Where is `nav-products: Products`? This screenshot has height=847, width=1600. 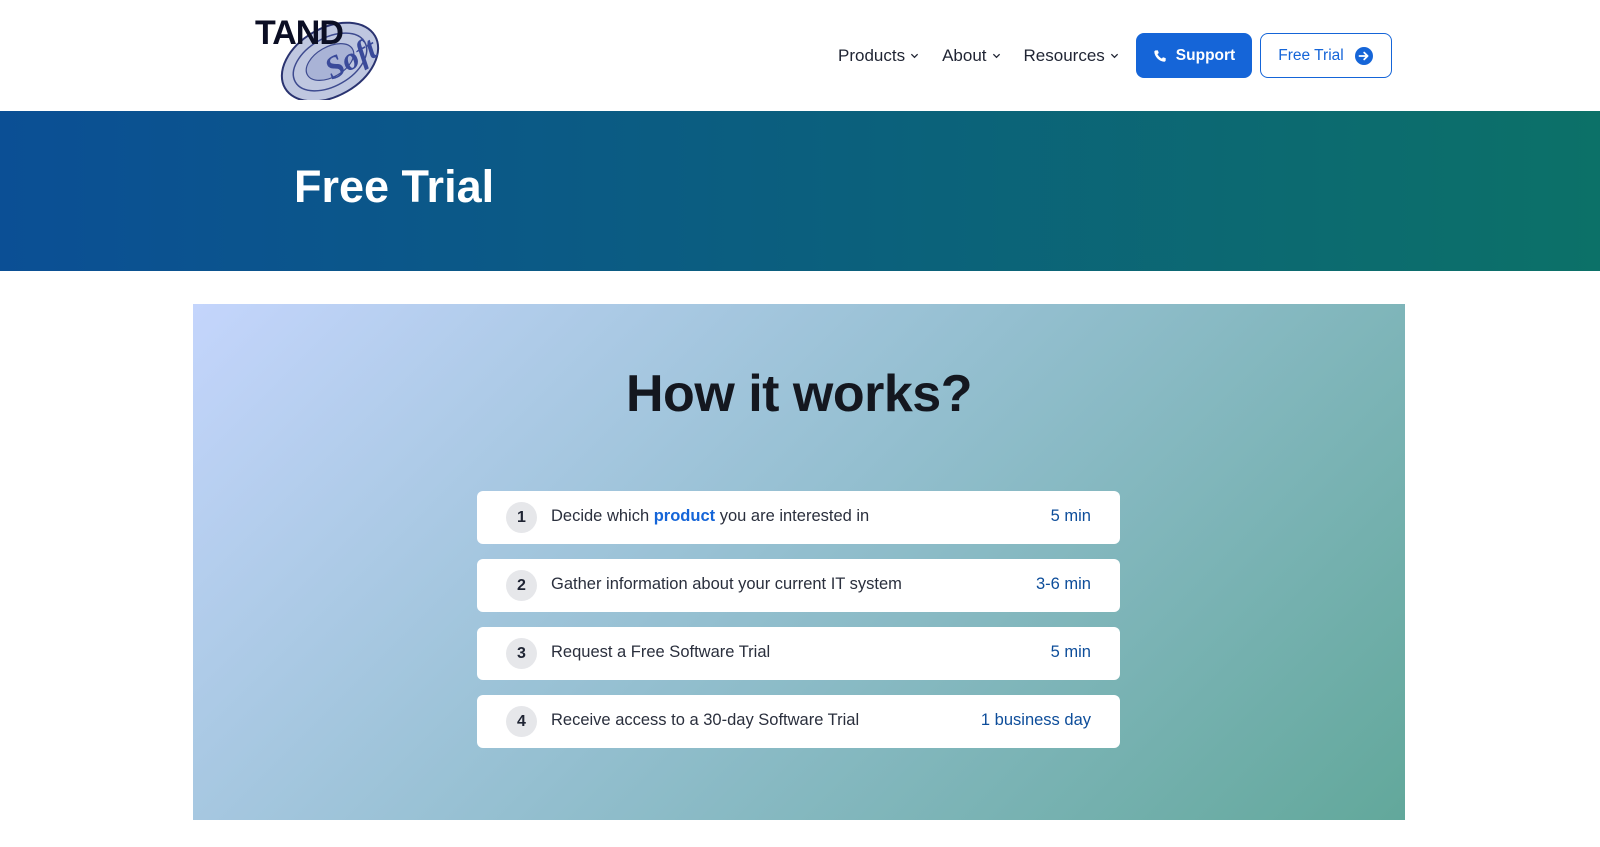 nav-products: Products is located at coordinates (878, 56).